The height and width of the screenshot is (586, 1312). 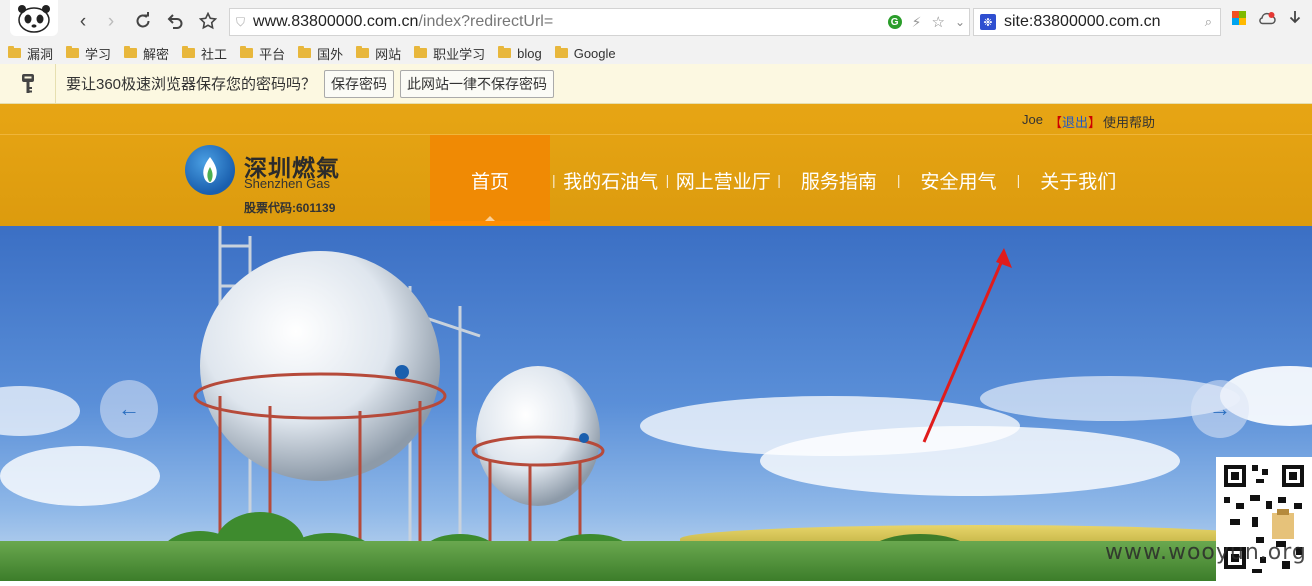 What do you see at coordinates (917, 22) in the screenshot?
I see `lightning-icon: ⚡` at bounding box center [917, 22].